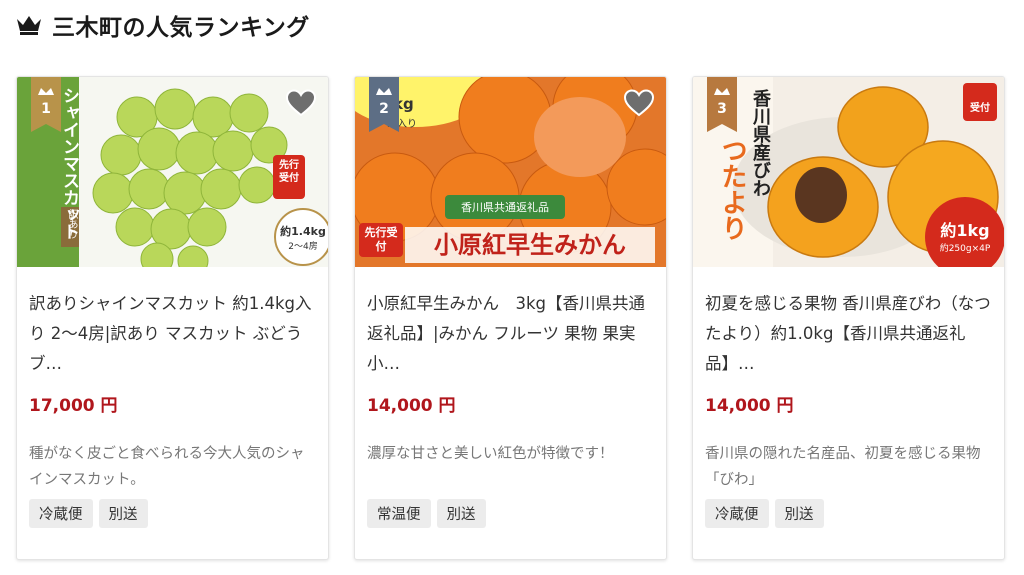  Describe the element at coordinates (399, 513) in the screenshot. I see `tag-shipping: 常温便` at that location.